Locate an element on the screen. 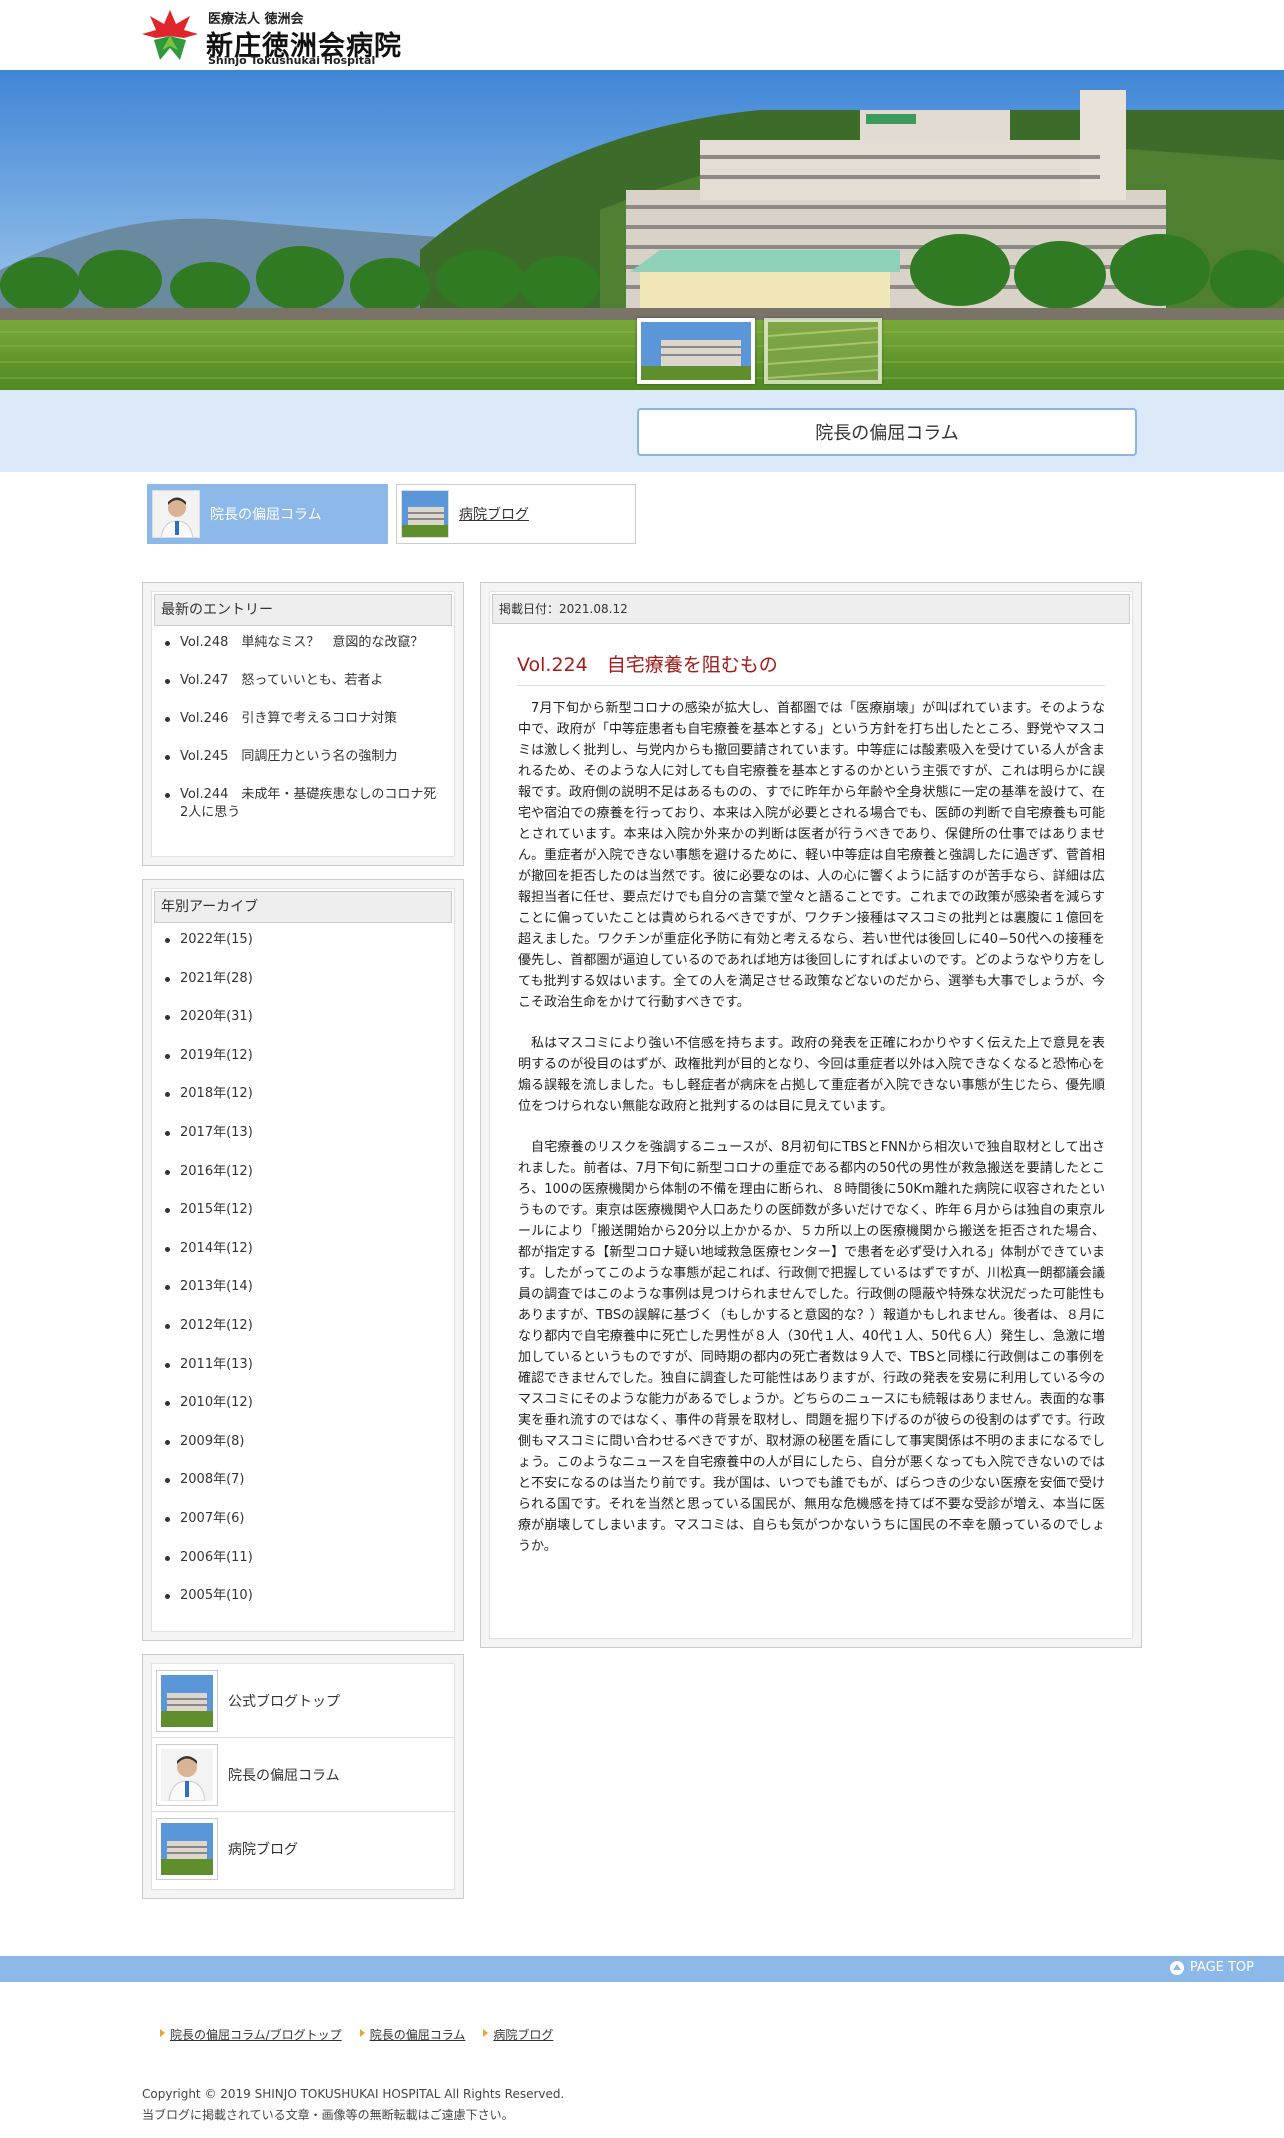  archive-year-link: 2016年(12) is located at coordinates (302, 1172).